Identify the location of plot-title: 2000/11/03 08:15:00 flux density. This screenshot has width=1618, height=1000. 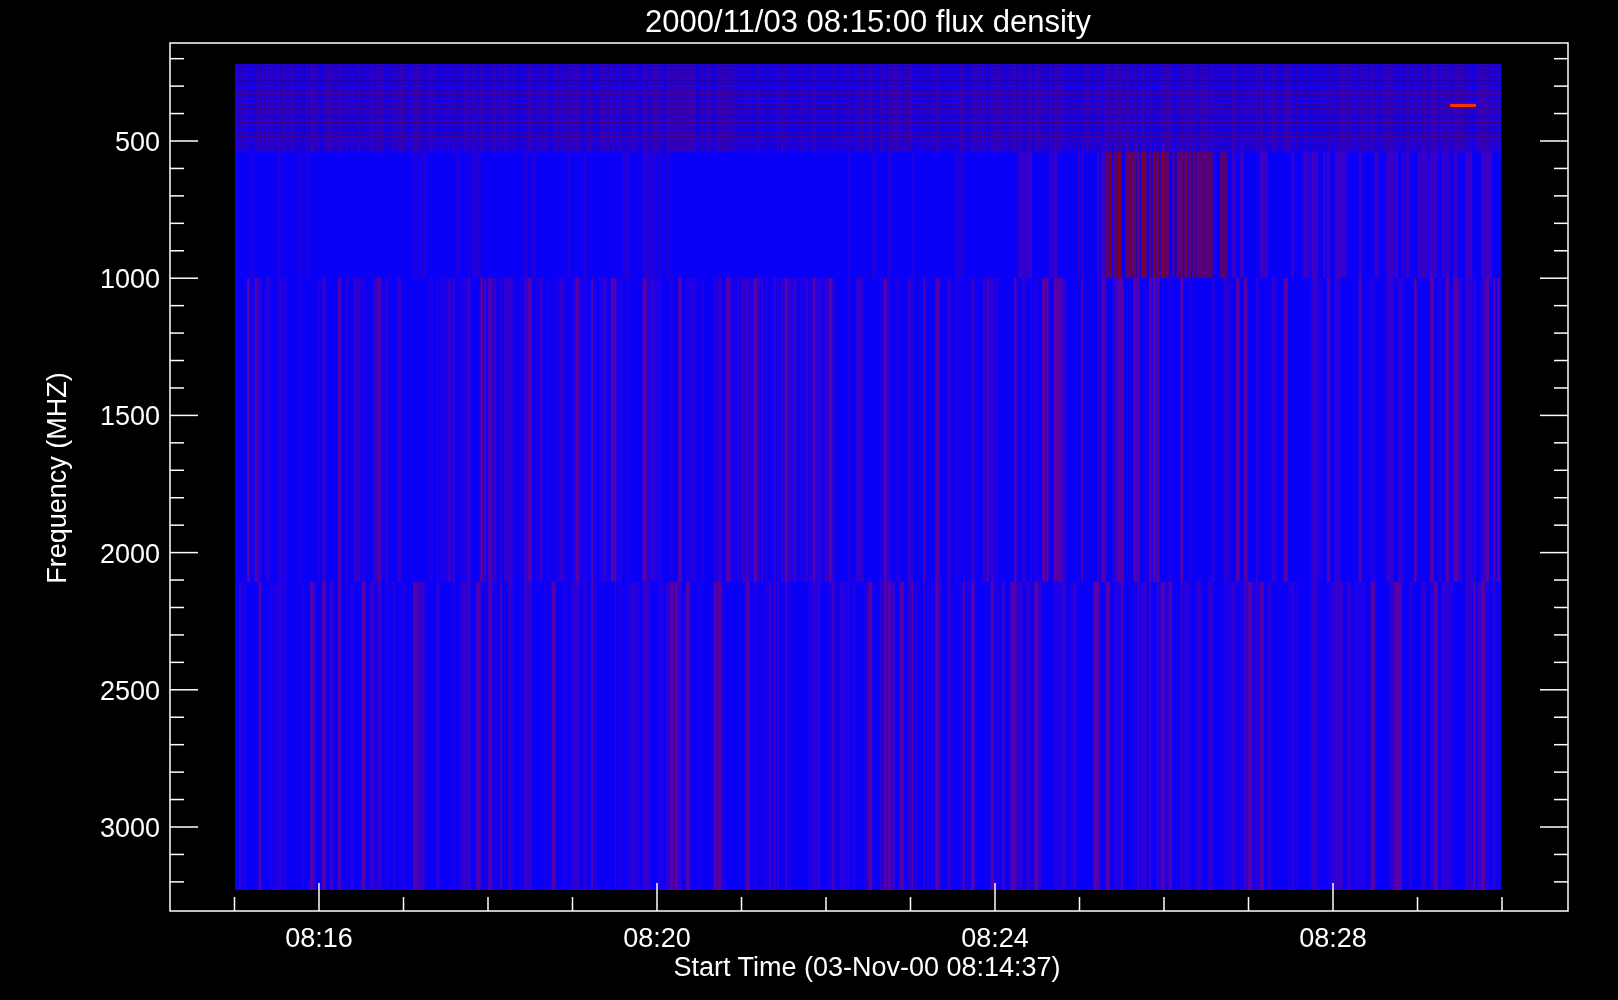
(868, 21).